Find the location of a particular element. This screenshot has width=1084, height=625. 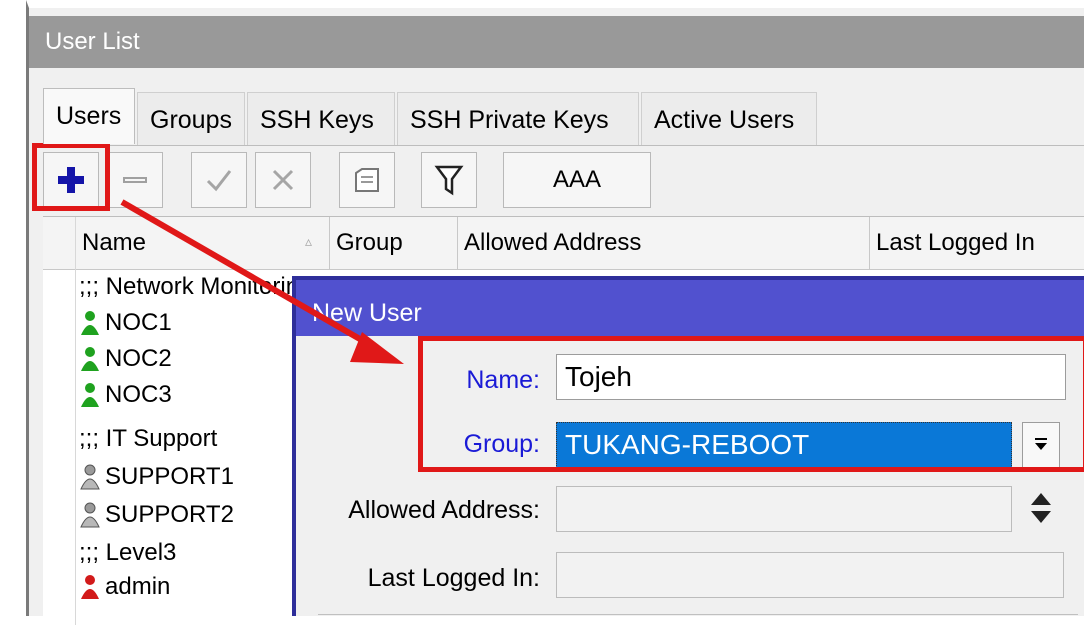

annotation-arrow is located at coordinates (262, 281).